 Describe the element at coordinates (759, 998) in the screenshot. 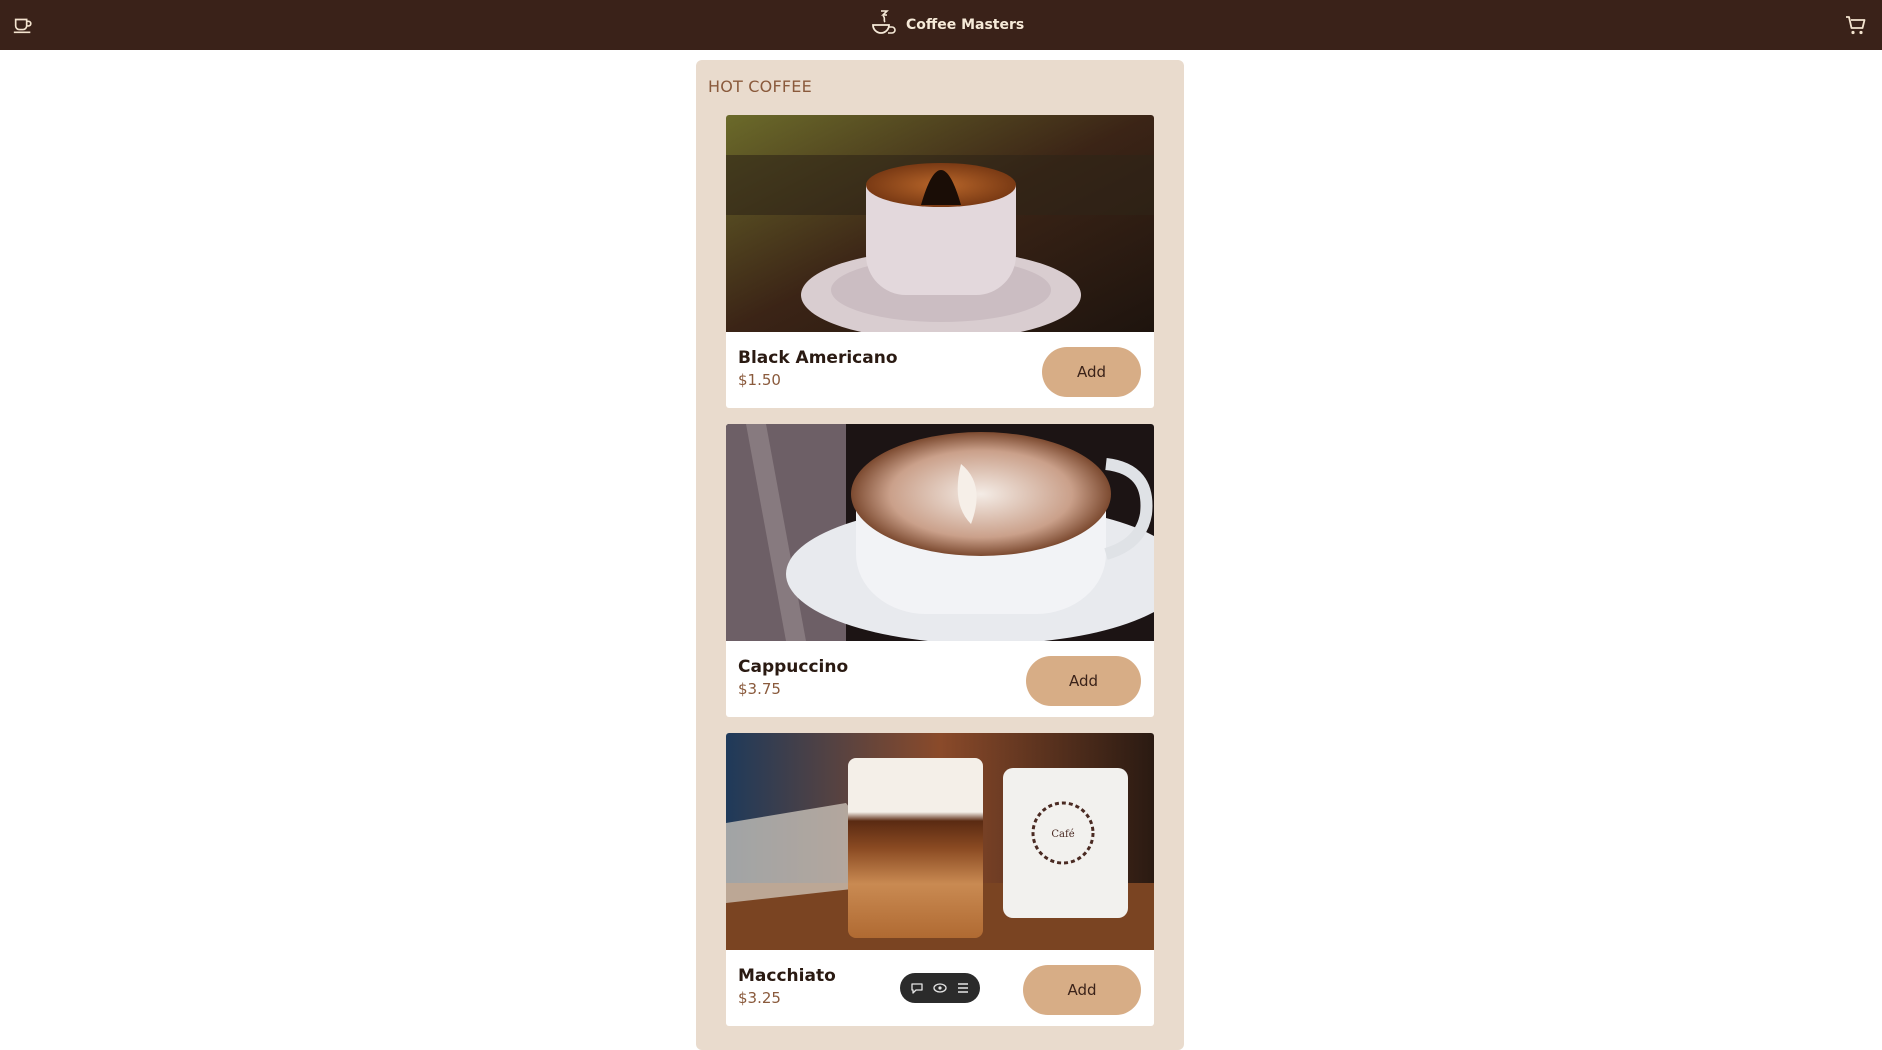

I see `product-price: $3.25` at that location.